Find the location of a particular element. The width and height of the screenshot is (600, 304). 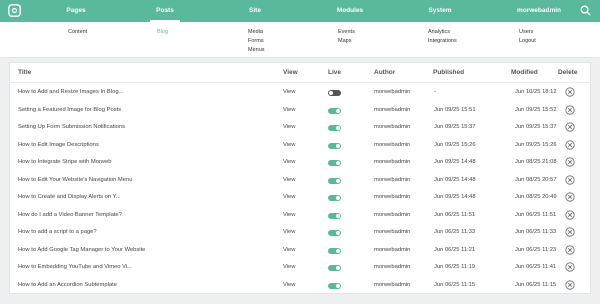

post-title-link: Setting Up Form Submission Notifications is located at coordinates (71, 127).